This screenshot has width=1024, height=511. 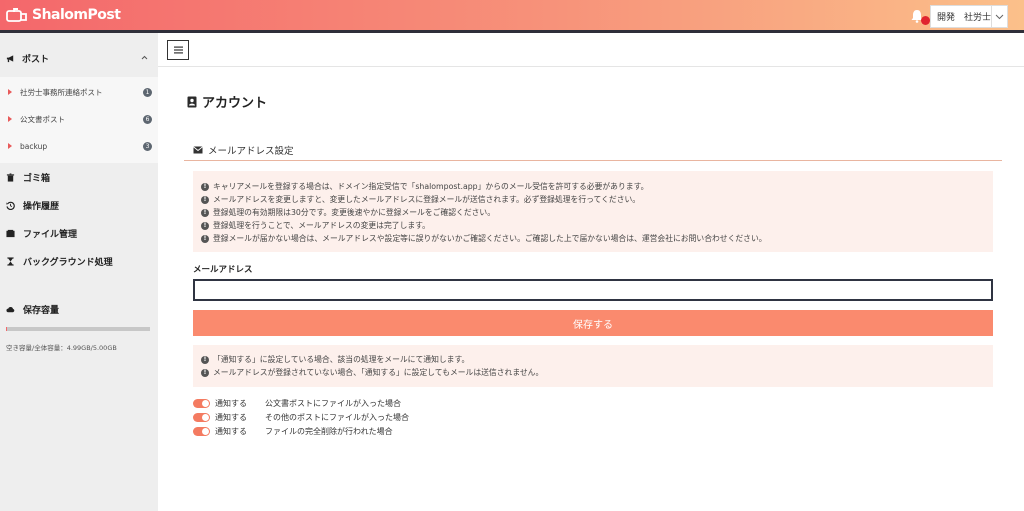 I want to click on sidebar-item-background: バックグラウンド処理, so click(x=79, y=261).